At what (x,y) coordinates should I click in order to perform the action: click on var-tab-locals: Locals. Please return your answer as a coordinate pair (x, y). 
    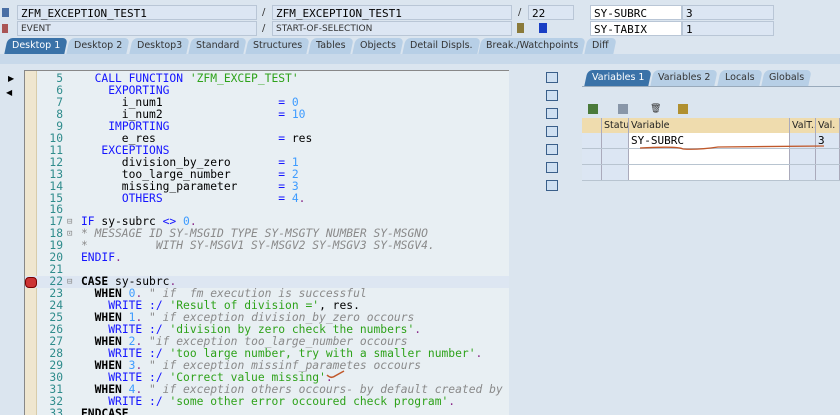
    Looking at the image, I should click on (740, 78).